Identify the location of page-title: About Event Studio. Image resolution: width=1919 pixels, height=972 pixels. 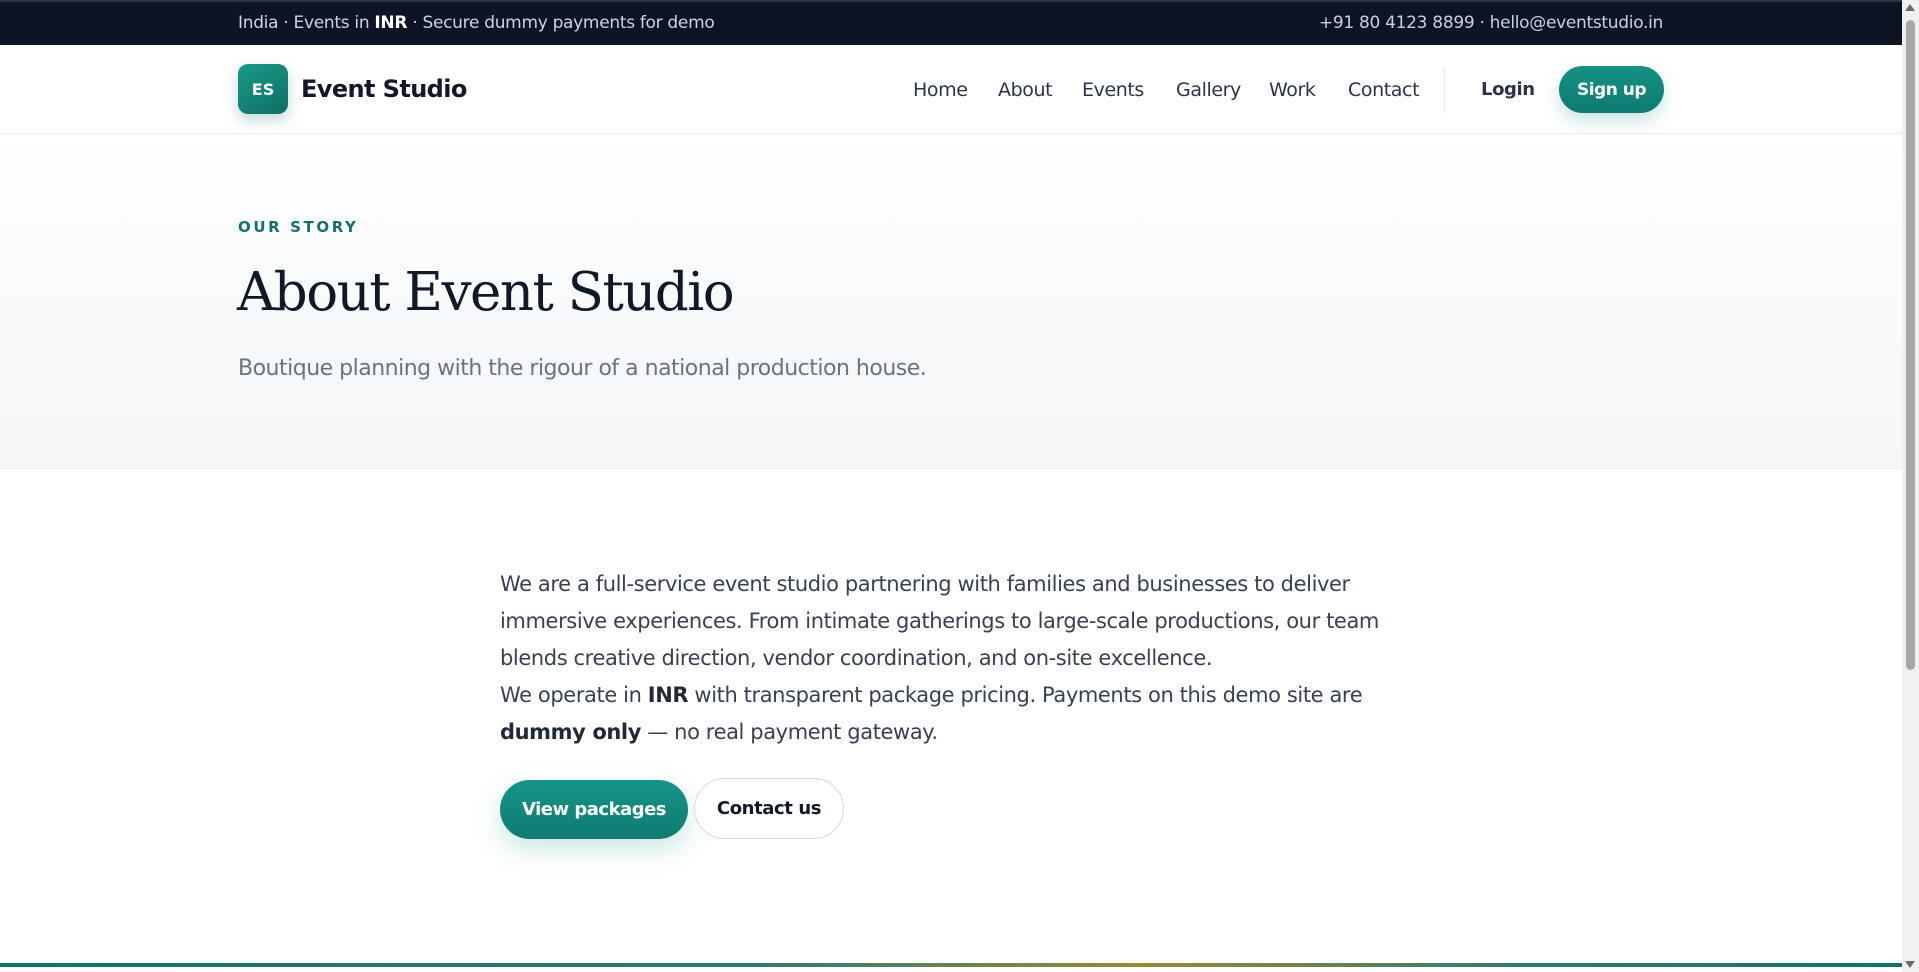
(486, 292).